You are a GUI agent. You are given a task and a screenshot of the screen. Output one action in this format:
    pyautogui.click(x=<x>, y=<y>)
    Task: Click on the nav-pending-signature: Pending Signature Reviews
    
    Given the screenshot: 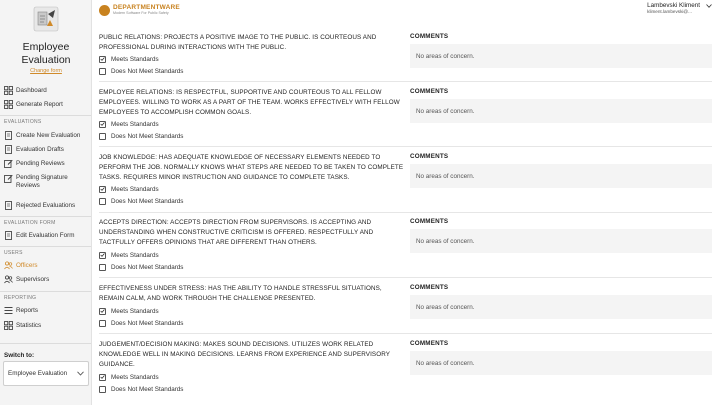 What is the action you would take?
    pyautogui.click(x=46, y=183)
    